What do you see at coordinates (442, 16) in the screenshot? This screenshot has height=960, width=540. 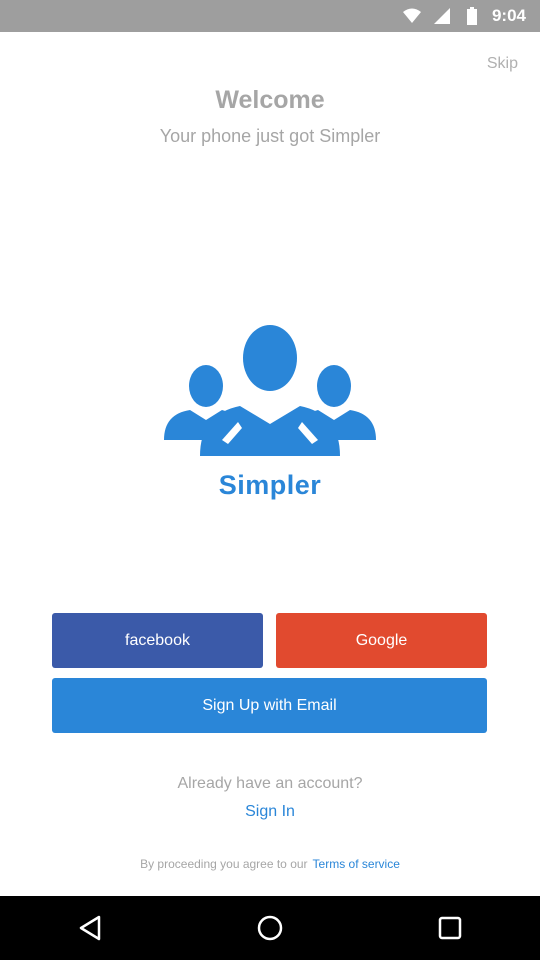 I see `signal-icon` at bounding box center [442, 16].